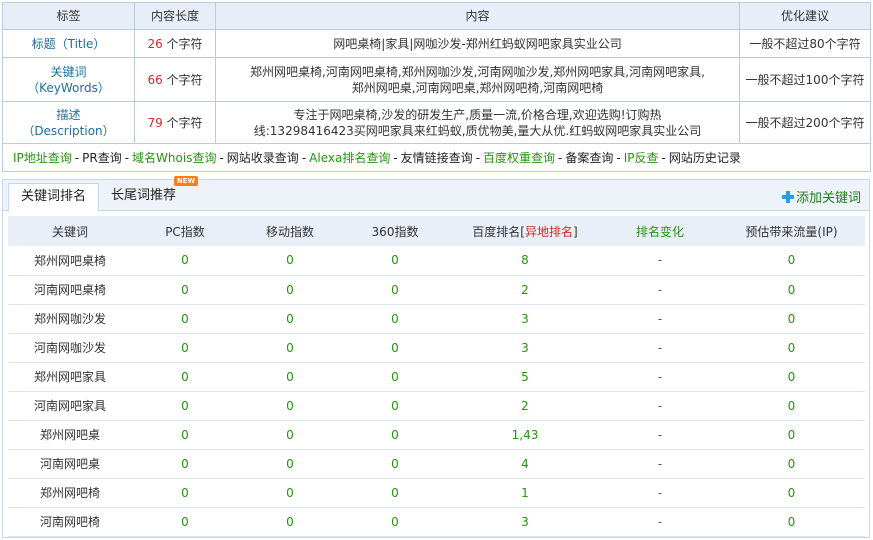 This screenshot has height=540, width=873. What do you see at coordinates (805, 79) in the screenshot?
I see `keywords-advice: 一般不超过100个字符` at bounding box center [805, 79].